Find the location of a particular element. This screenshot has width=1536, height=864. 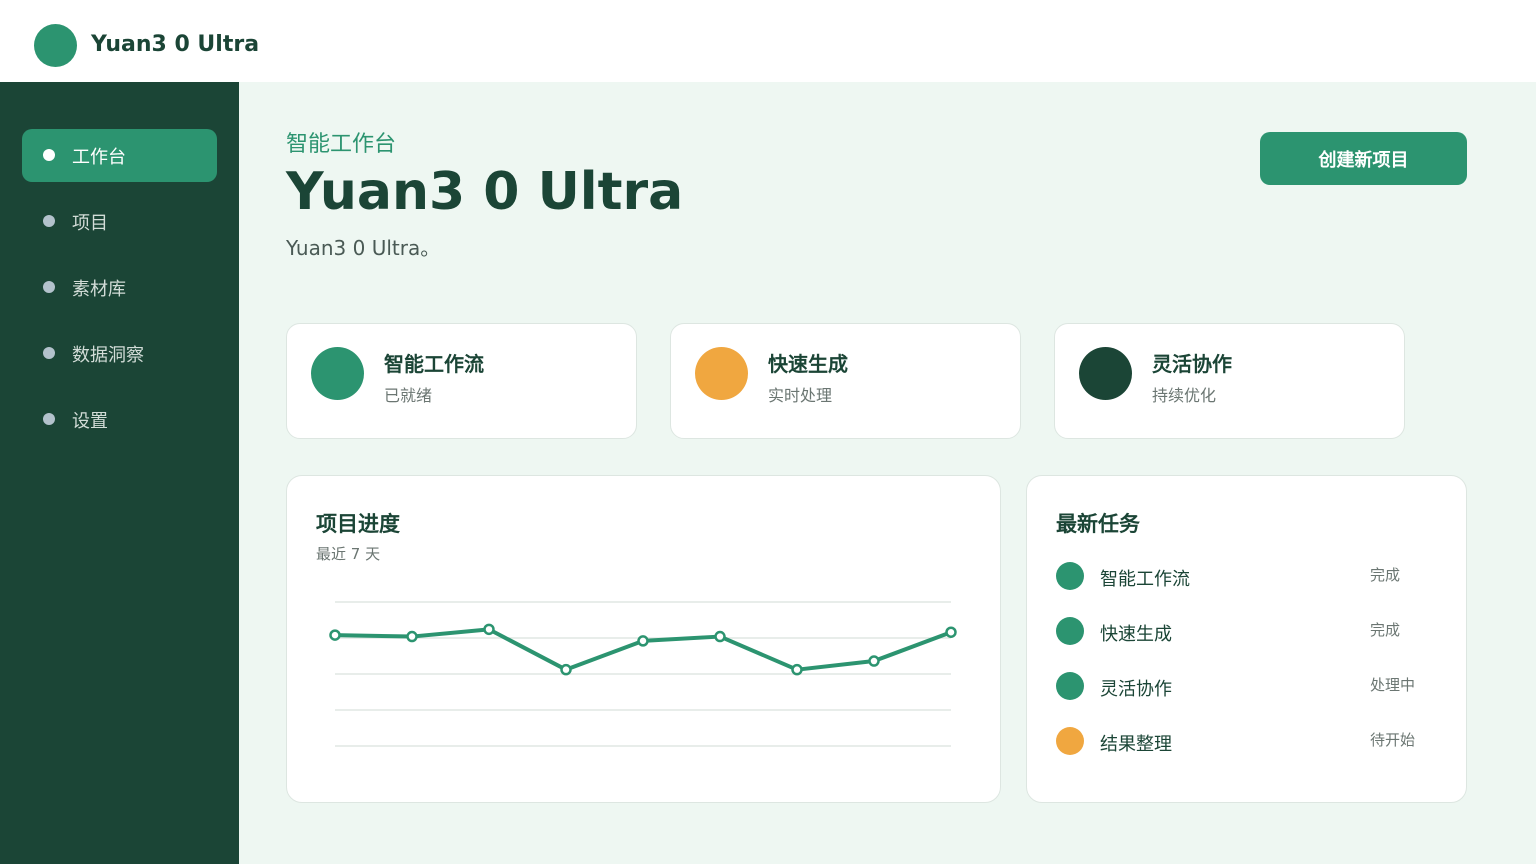

stat-card-generation: 快速生成 实时处理 is located at coordinates (845, 381).